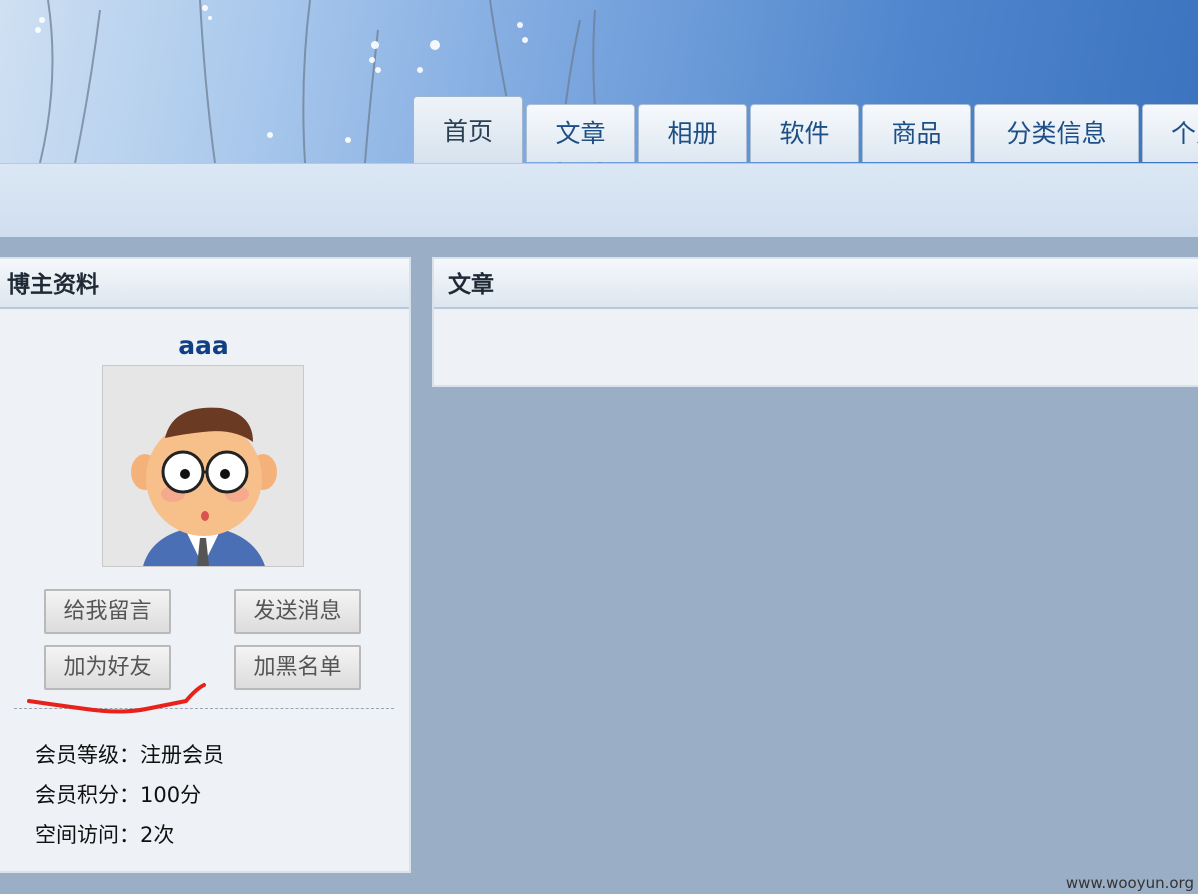 The height and width of the screenshot is (894, 1198). I want to click on blacklist-button: 加黑名单, so click(297, 667).